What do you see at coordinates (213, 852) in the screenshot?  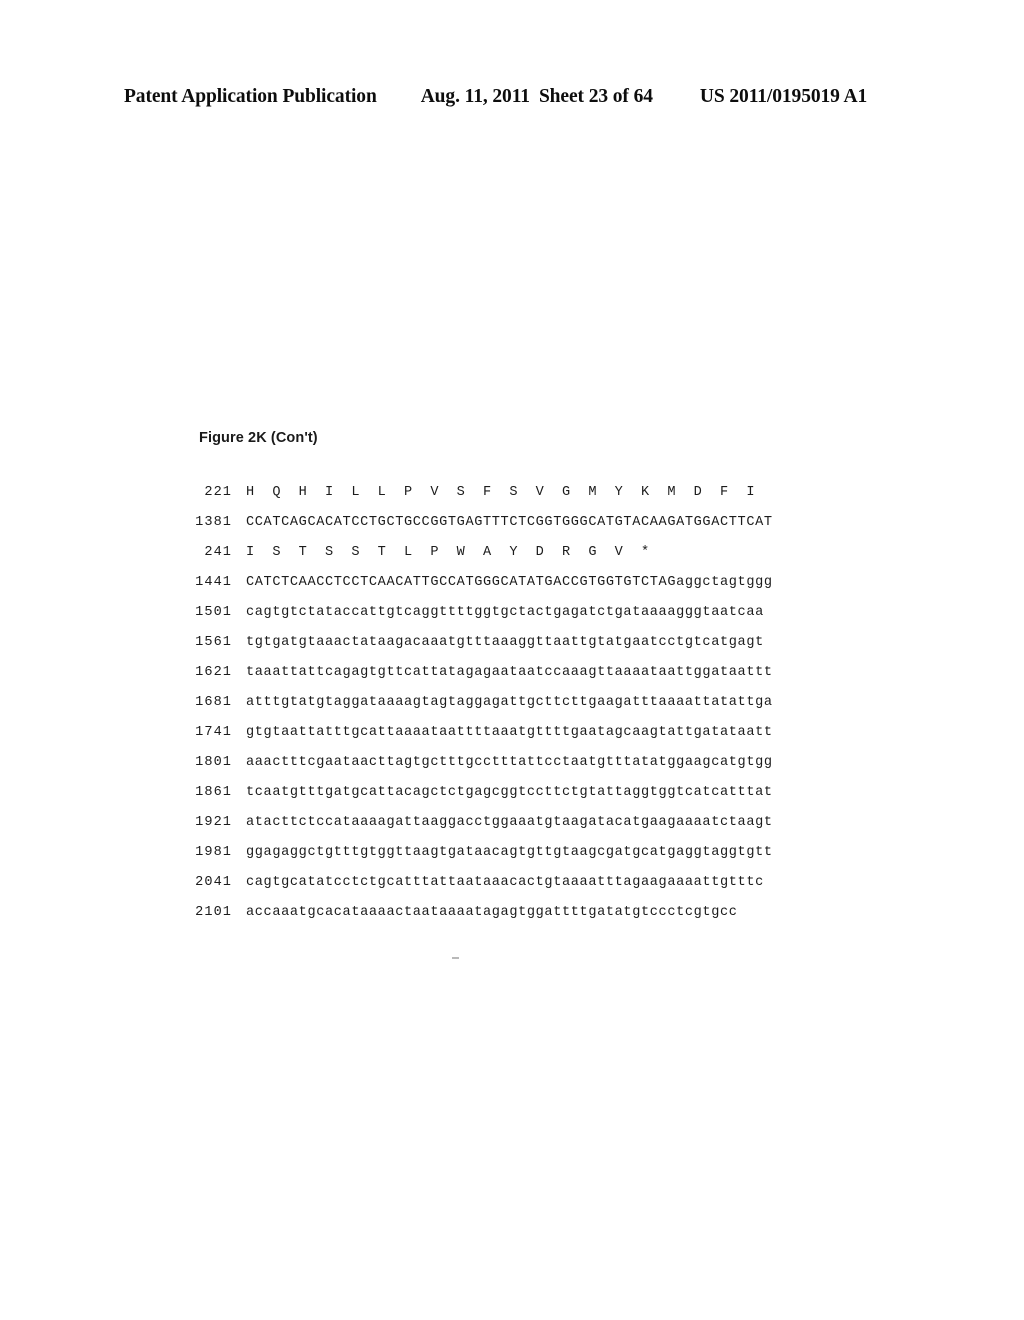 I see `sequence-position-number: 1981` at bounding box center [213, 852].